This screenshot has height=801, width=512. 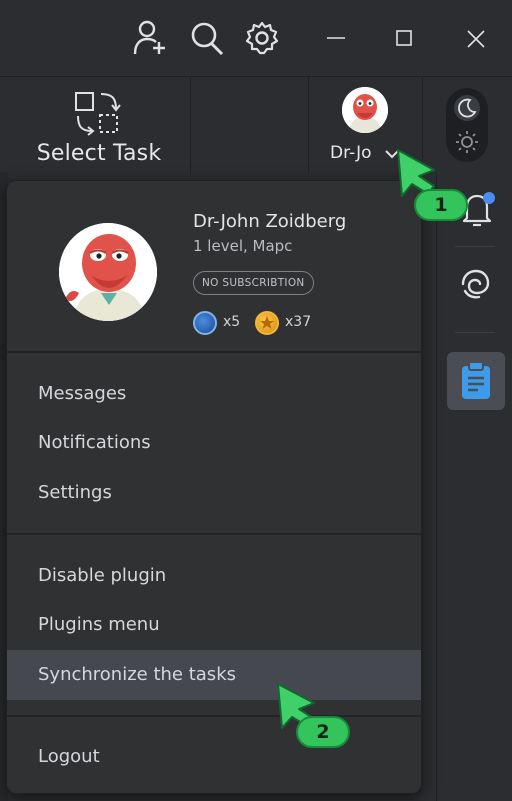 What do you see at coordinates (205, 323) in the screenshot?
I see `blue-coin-icon` at bounding box center [205, 323].